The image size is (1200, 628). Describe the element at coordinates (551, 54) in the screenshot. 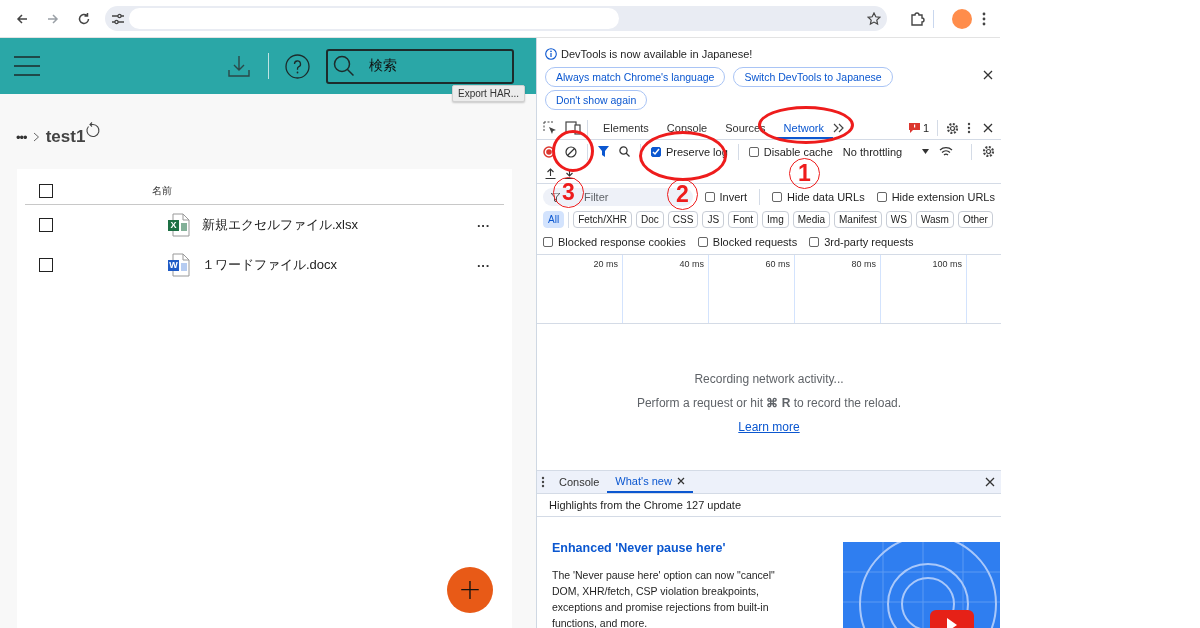

I see `info-icon` at that location.